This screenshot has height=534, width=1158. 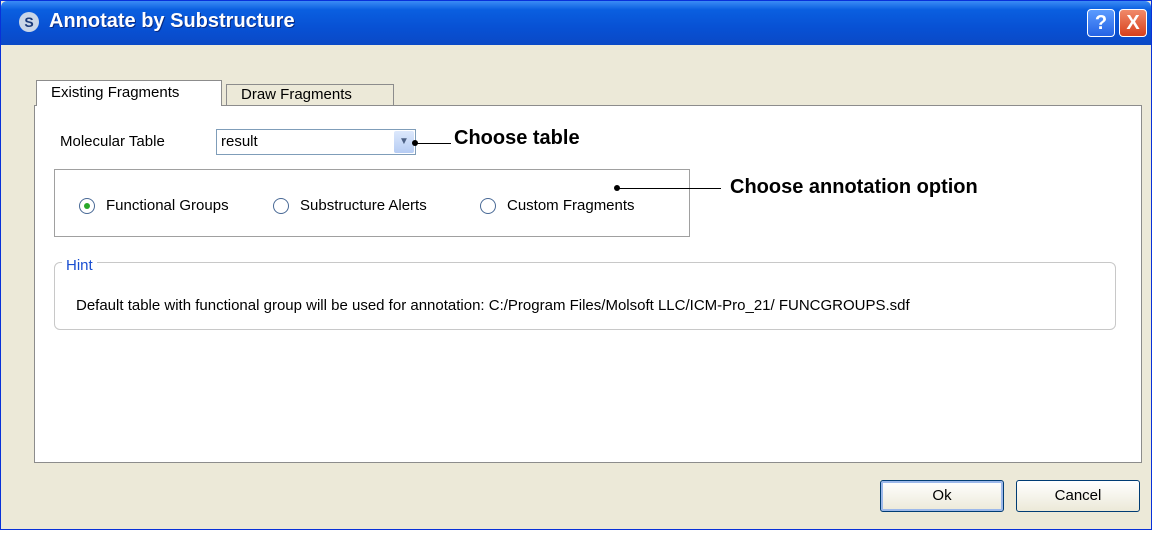 I want to click on radio-functional-groups, so click(x=87, y=206).